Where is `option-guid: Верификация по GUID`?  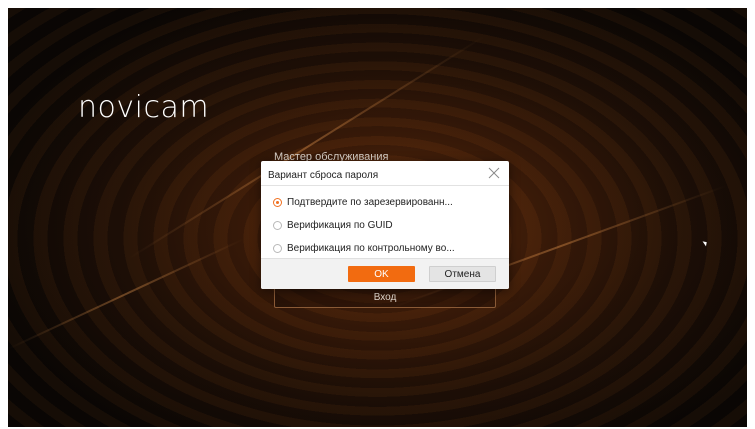
option-guid: Верификация по GUID is located at coordinates (333, 225).